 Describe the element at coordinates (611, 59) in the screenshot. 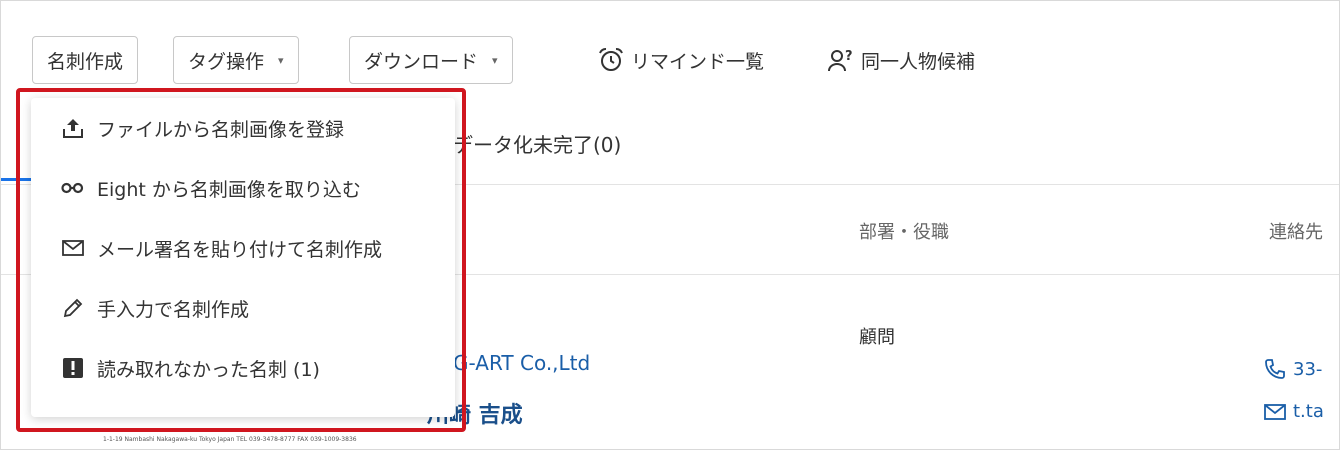

I see `alarm-clock-icon` at that location.